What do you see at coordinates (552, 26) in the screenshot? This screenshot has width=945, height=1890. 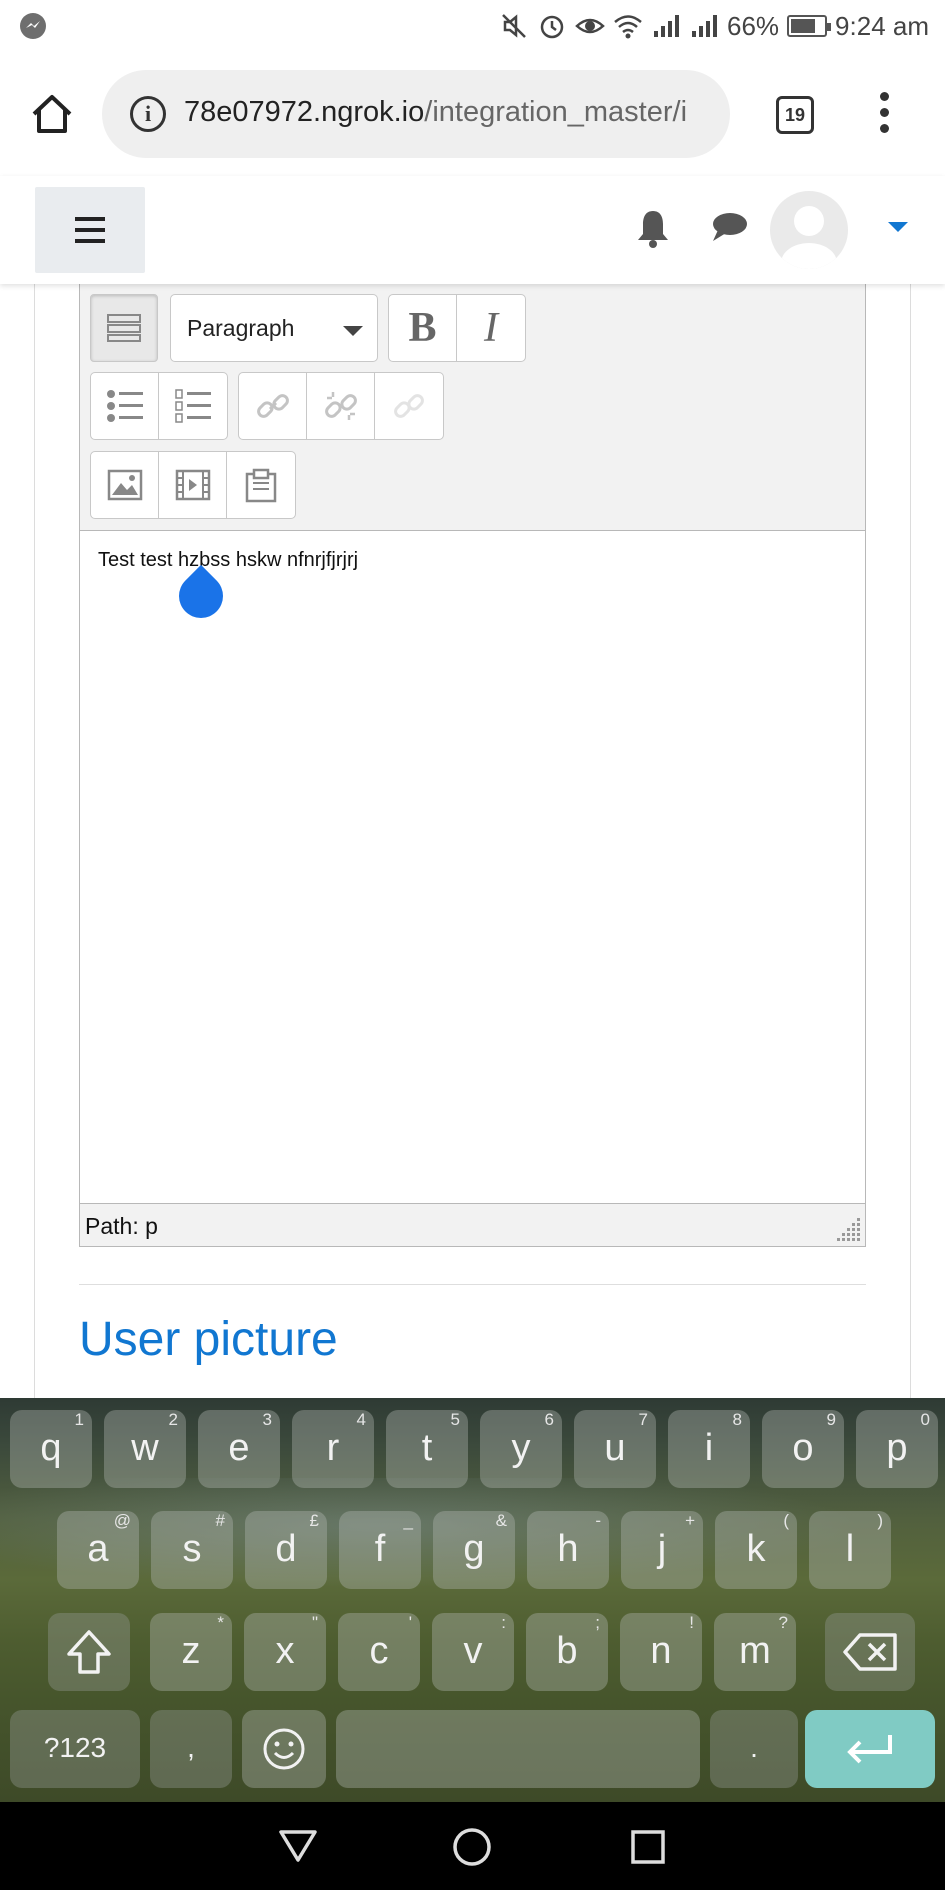 I see `alarm-icon` at bounding box center [552, 26].